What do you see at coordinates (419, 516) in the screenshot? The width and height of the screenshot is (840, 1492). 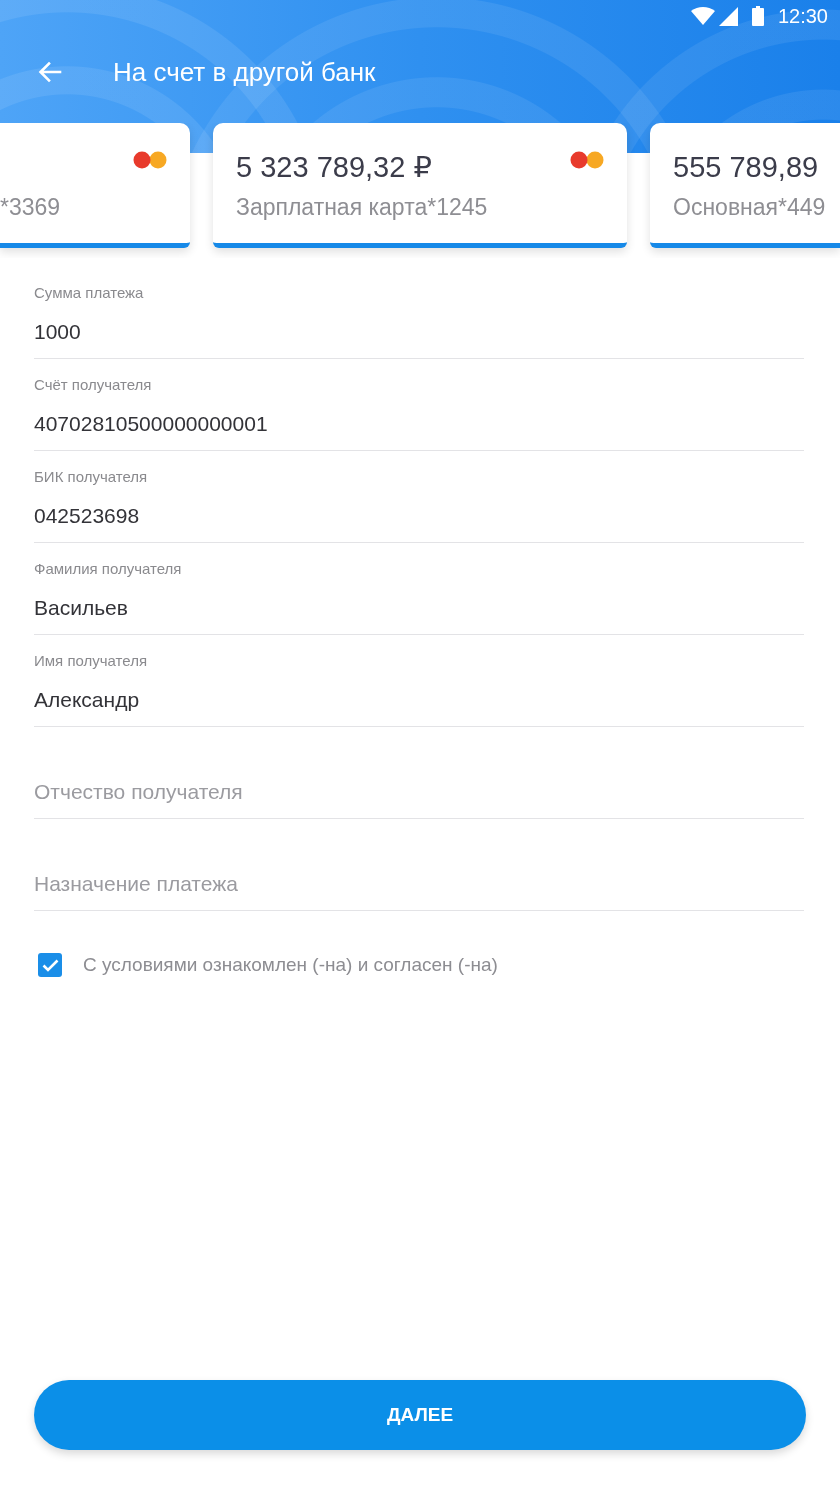 I see `text-input: 042523698` at bounding box center [419, 516].